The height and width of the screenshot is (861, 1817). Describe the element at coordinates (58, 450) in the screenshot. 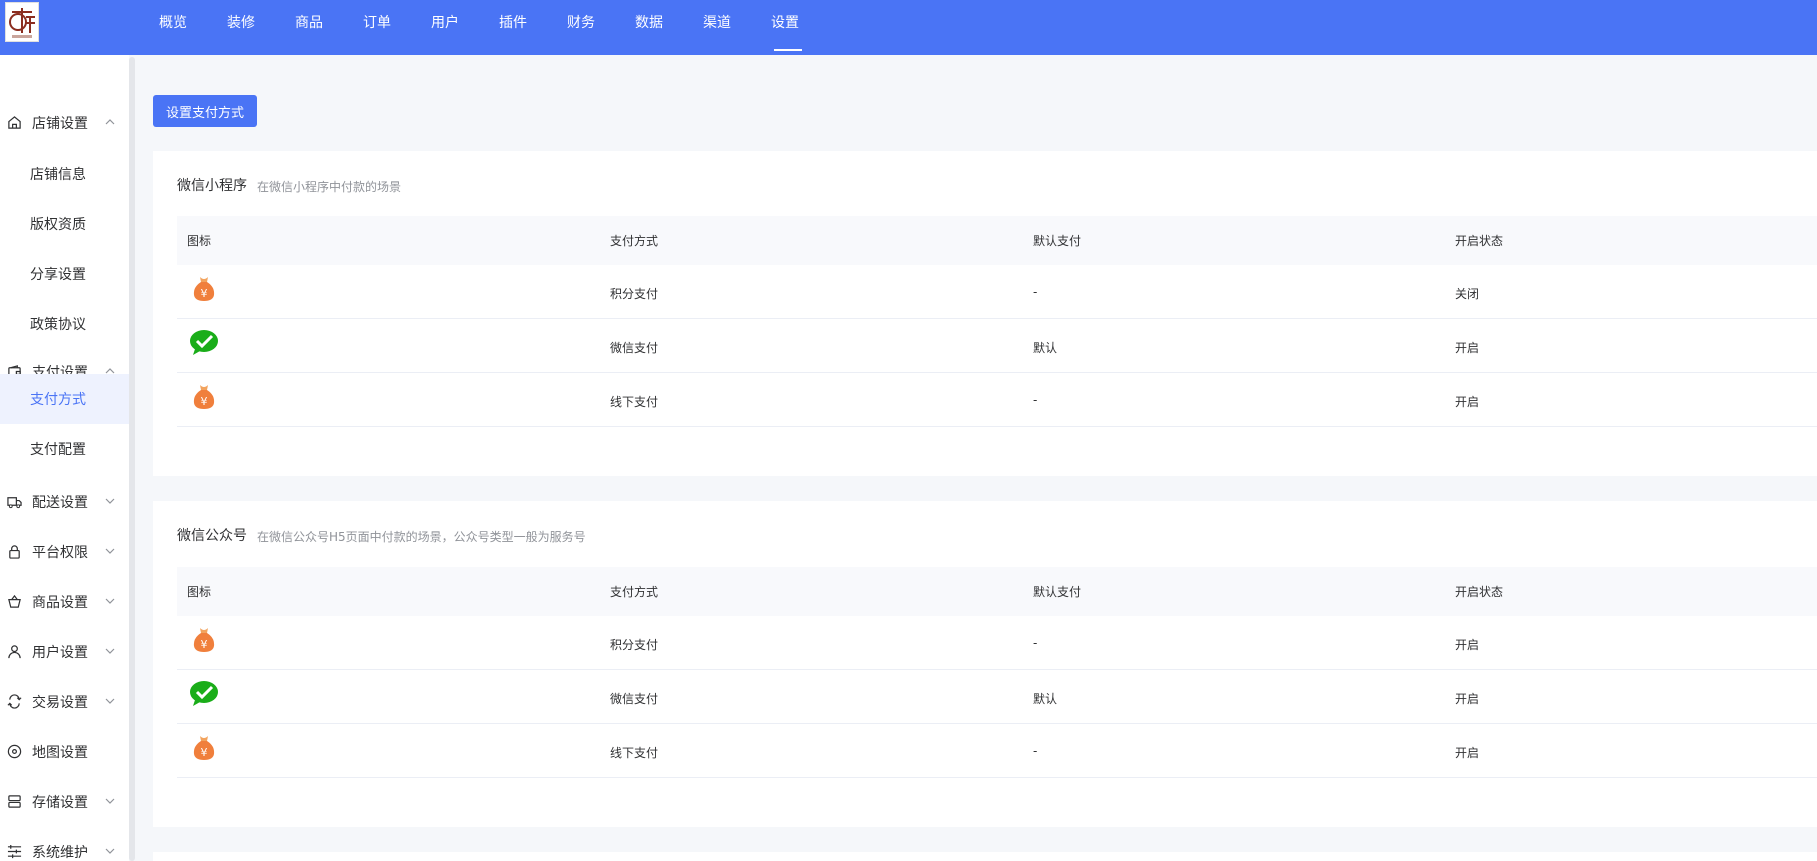

I see `sidebar-item-label: 支付配置` at that location.